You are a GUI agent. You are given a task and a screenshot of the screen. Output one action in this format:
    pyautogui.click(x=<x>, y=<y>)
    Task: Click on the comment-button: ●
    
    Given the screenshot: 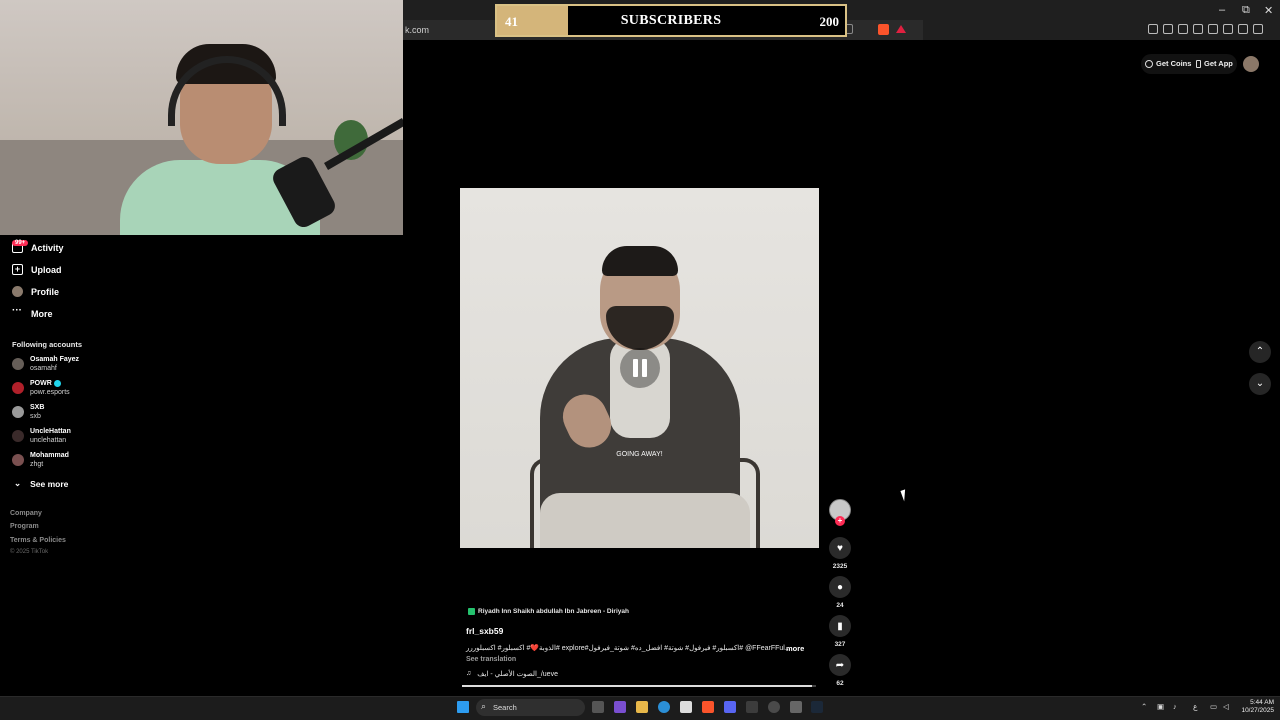 What is the action you would take?
    pyautogui.click(x=840, y=587)
    